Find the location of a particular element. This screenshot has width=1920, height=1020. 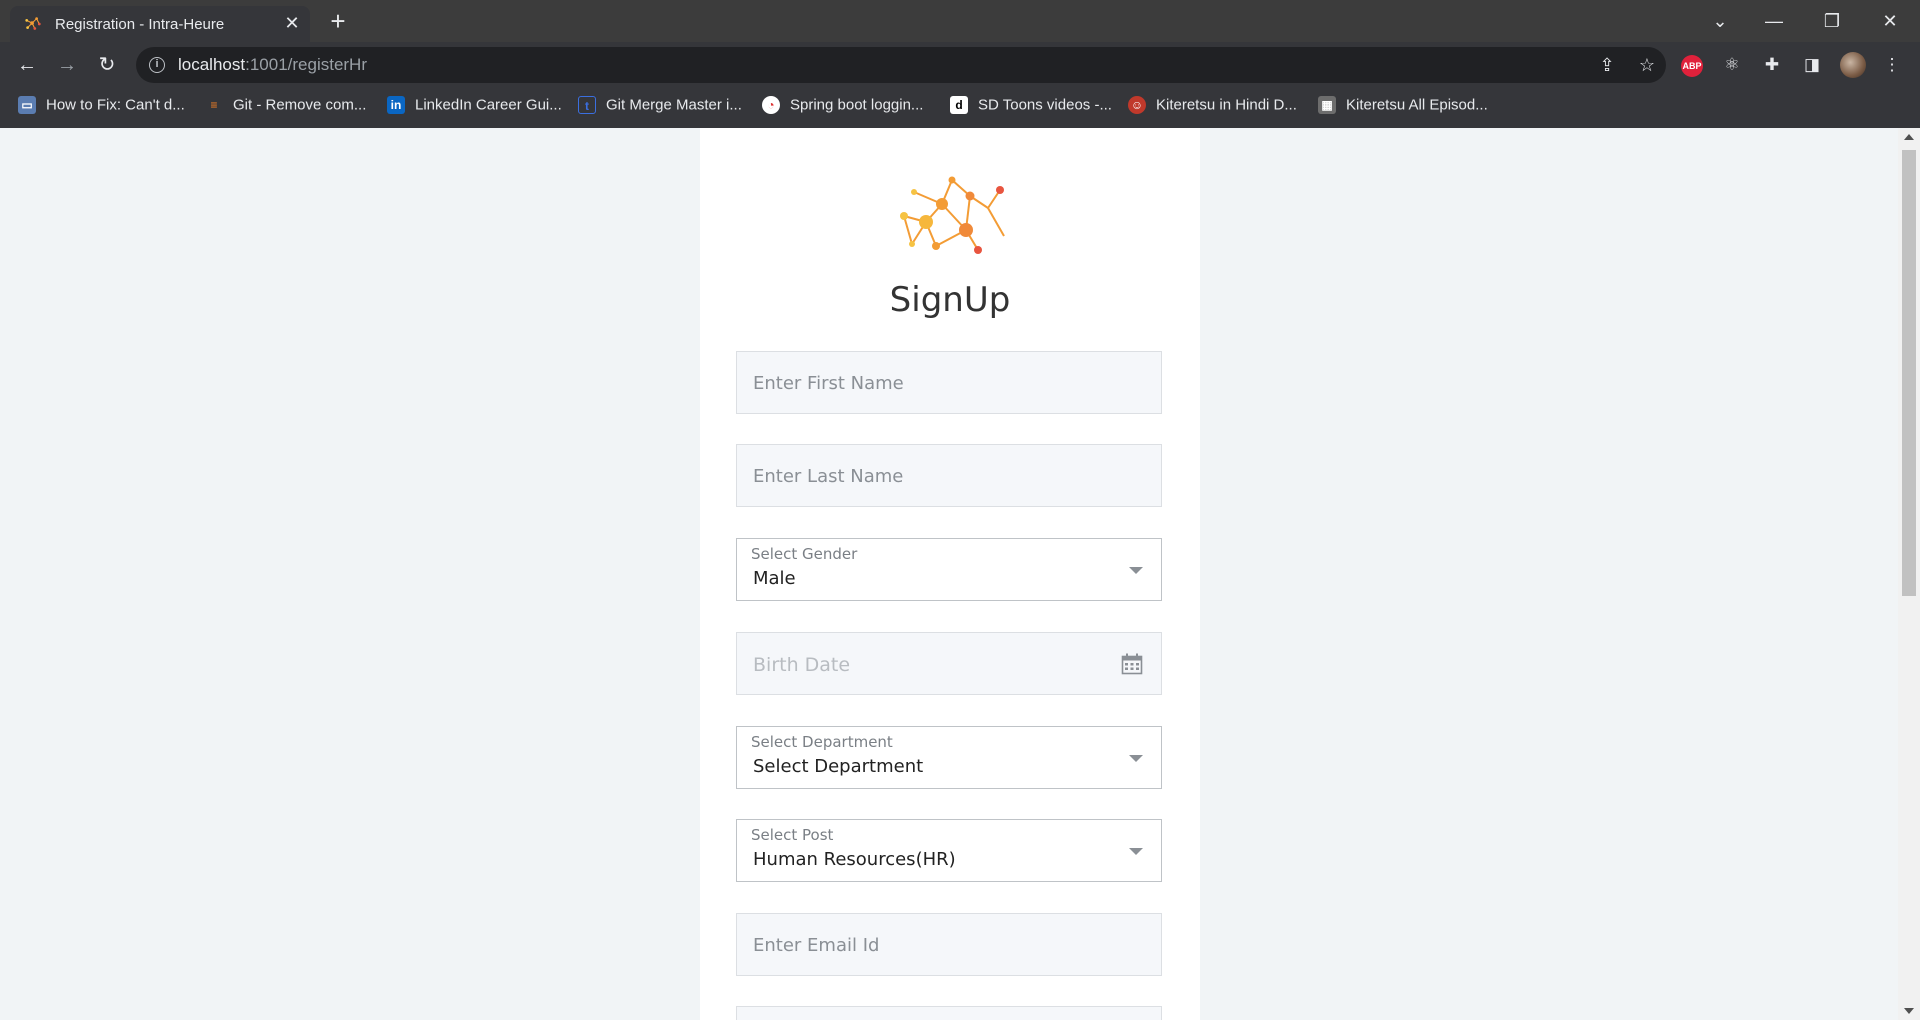

bookmark-star-icon: ☆ is located at coordinates (1647, 65).